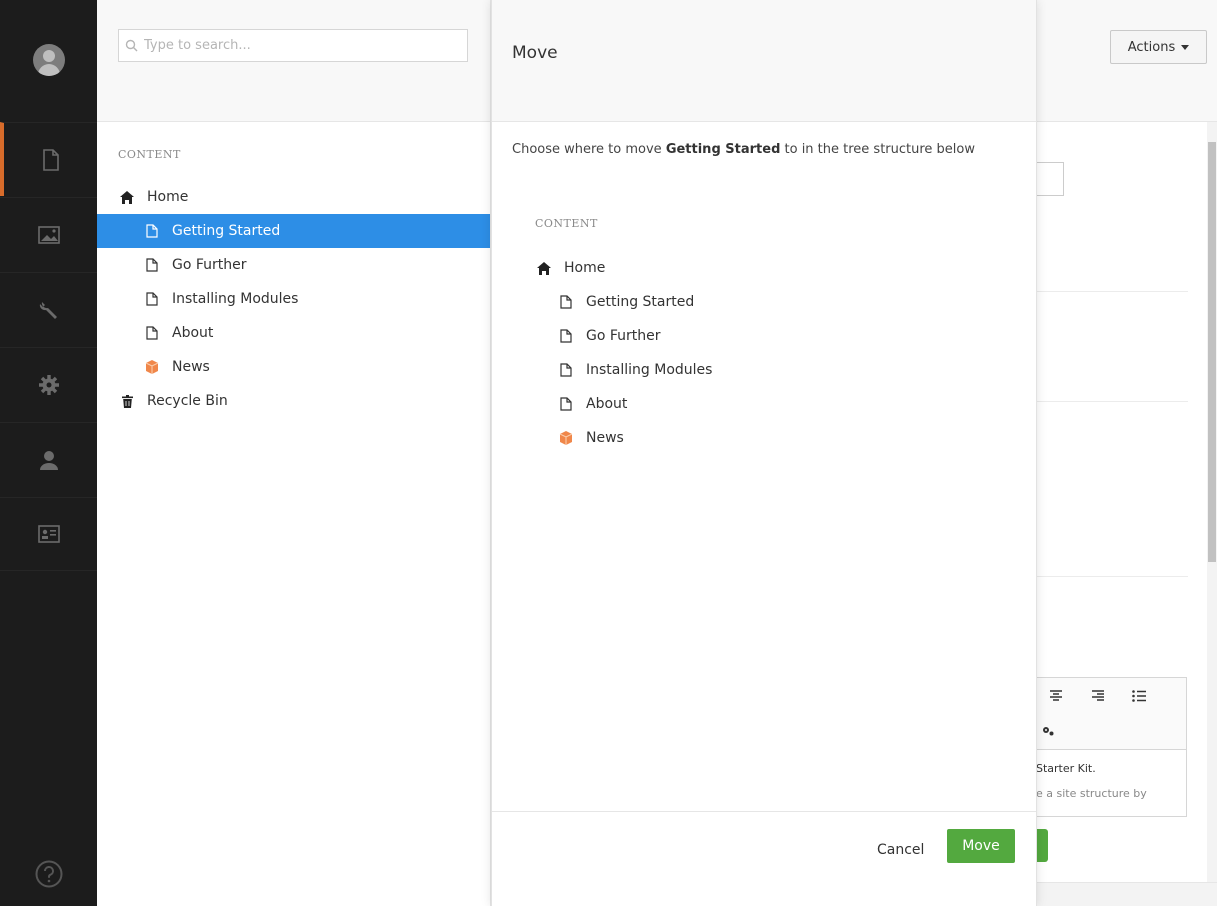 Image resolution: width=1217 pixels, height=906 pixels. Describe the element at coordinates (149, 154) in the screenshot. I see `tree-section-title: CONTENT` at that location.